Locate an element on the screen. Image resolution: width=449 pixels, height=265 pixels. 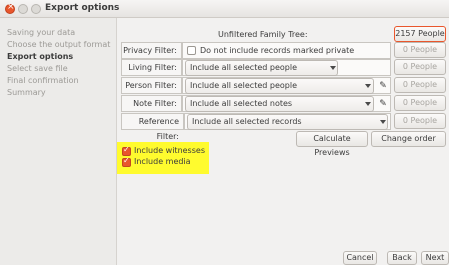
reference-count: 0 People is located at coordinates (420, 121).